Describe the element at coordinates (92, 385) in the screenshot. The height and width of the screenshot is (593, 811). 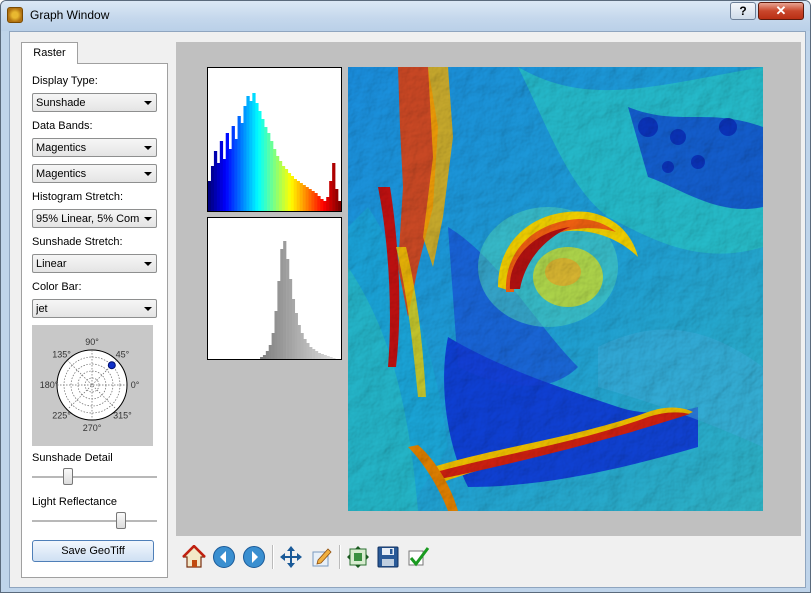
I see `sun-direction-polar: 90° 45° 0° 315° 270° 225° 180° 135°` at that location.